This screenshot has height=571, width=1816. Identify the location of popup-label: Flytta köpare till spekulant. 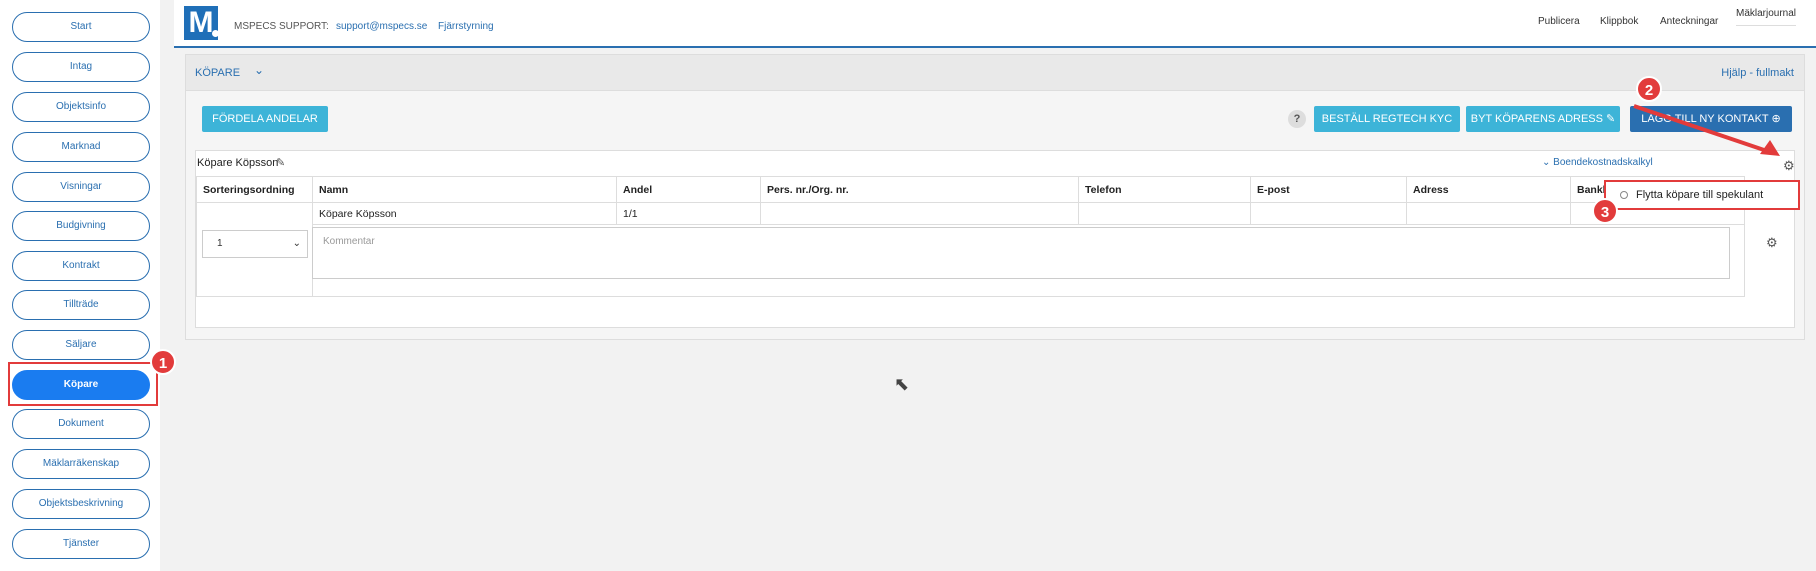
(1700, 195).